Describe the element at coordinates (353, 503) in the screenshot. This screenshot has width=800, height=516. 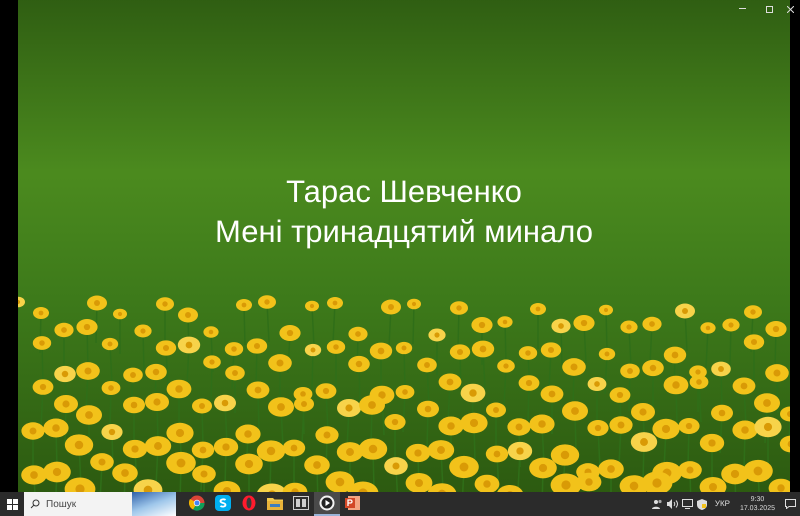
I see `presentation-icon` at that location.